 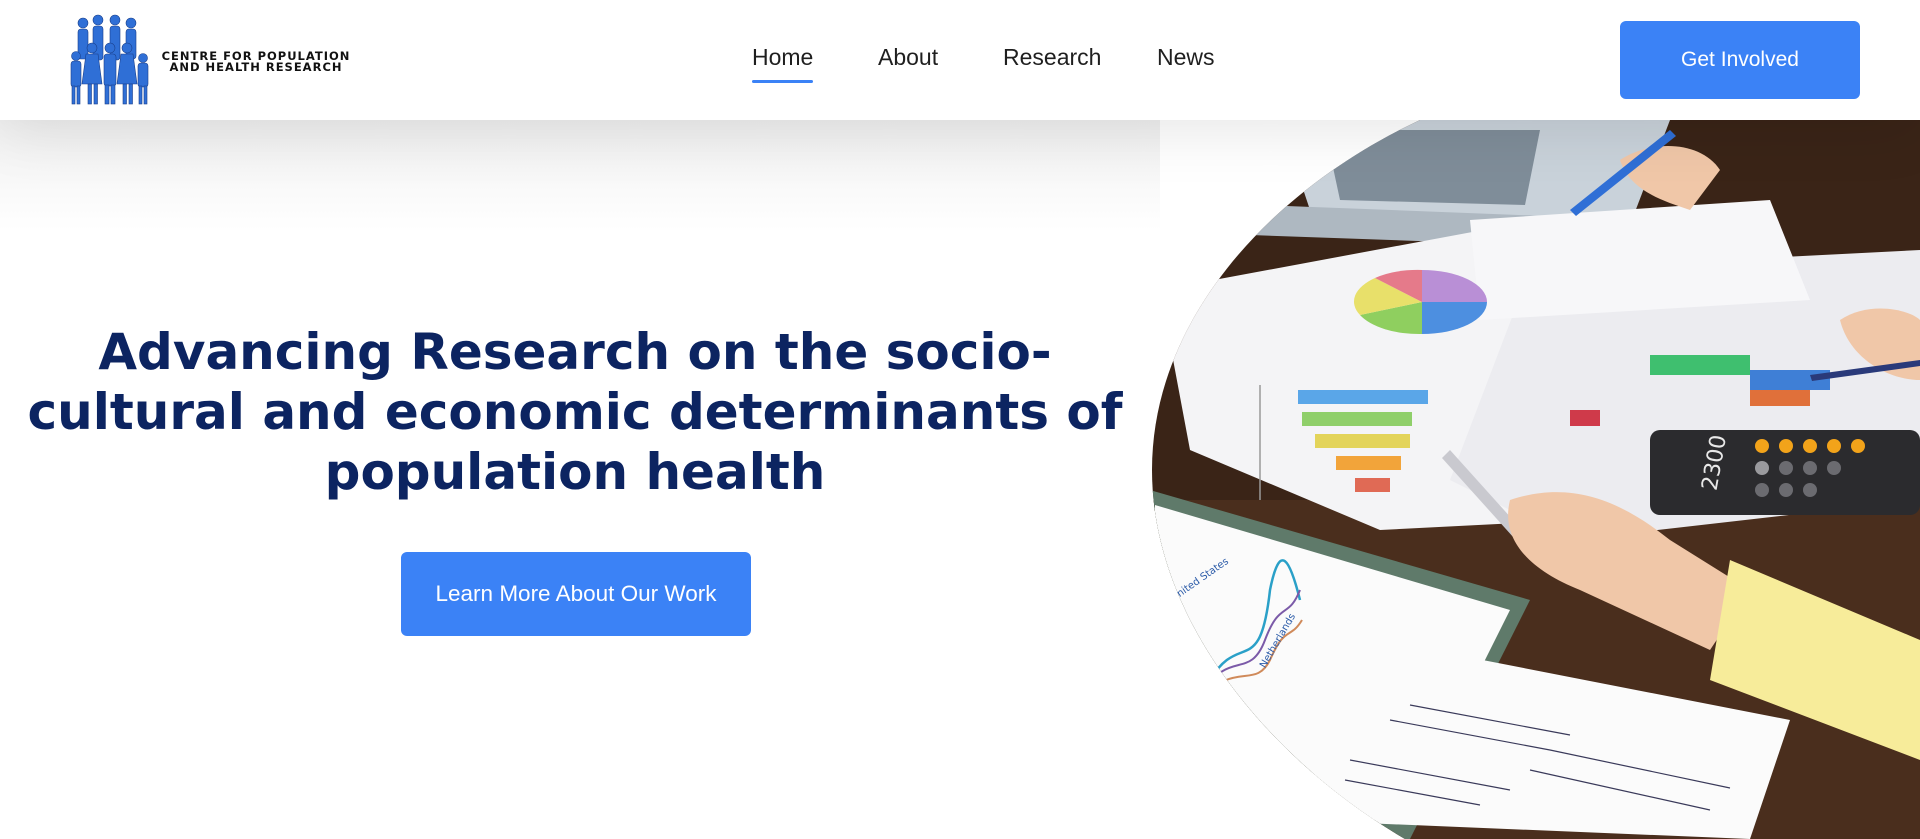 I want to click on calculator: 2300, so click(x=1785, y=472).